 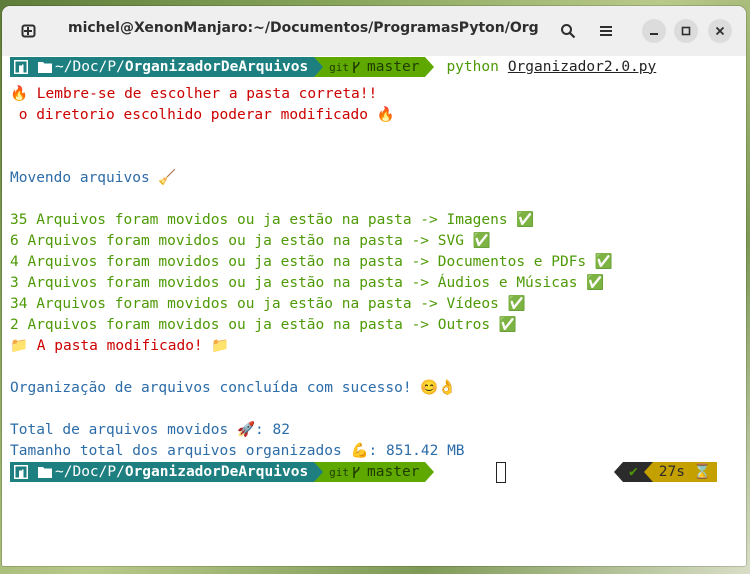 I want to click on maximize-icon, so click(x=686, y=31).